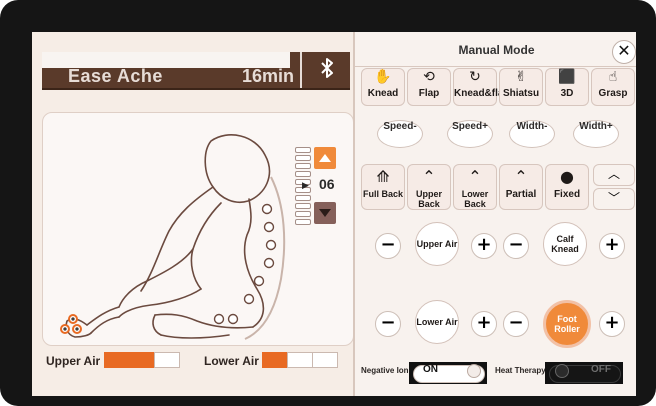  Describe the element at coordinates (268, 76) in the screenshot. I see `program-time: 16min` at that location.